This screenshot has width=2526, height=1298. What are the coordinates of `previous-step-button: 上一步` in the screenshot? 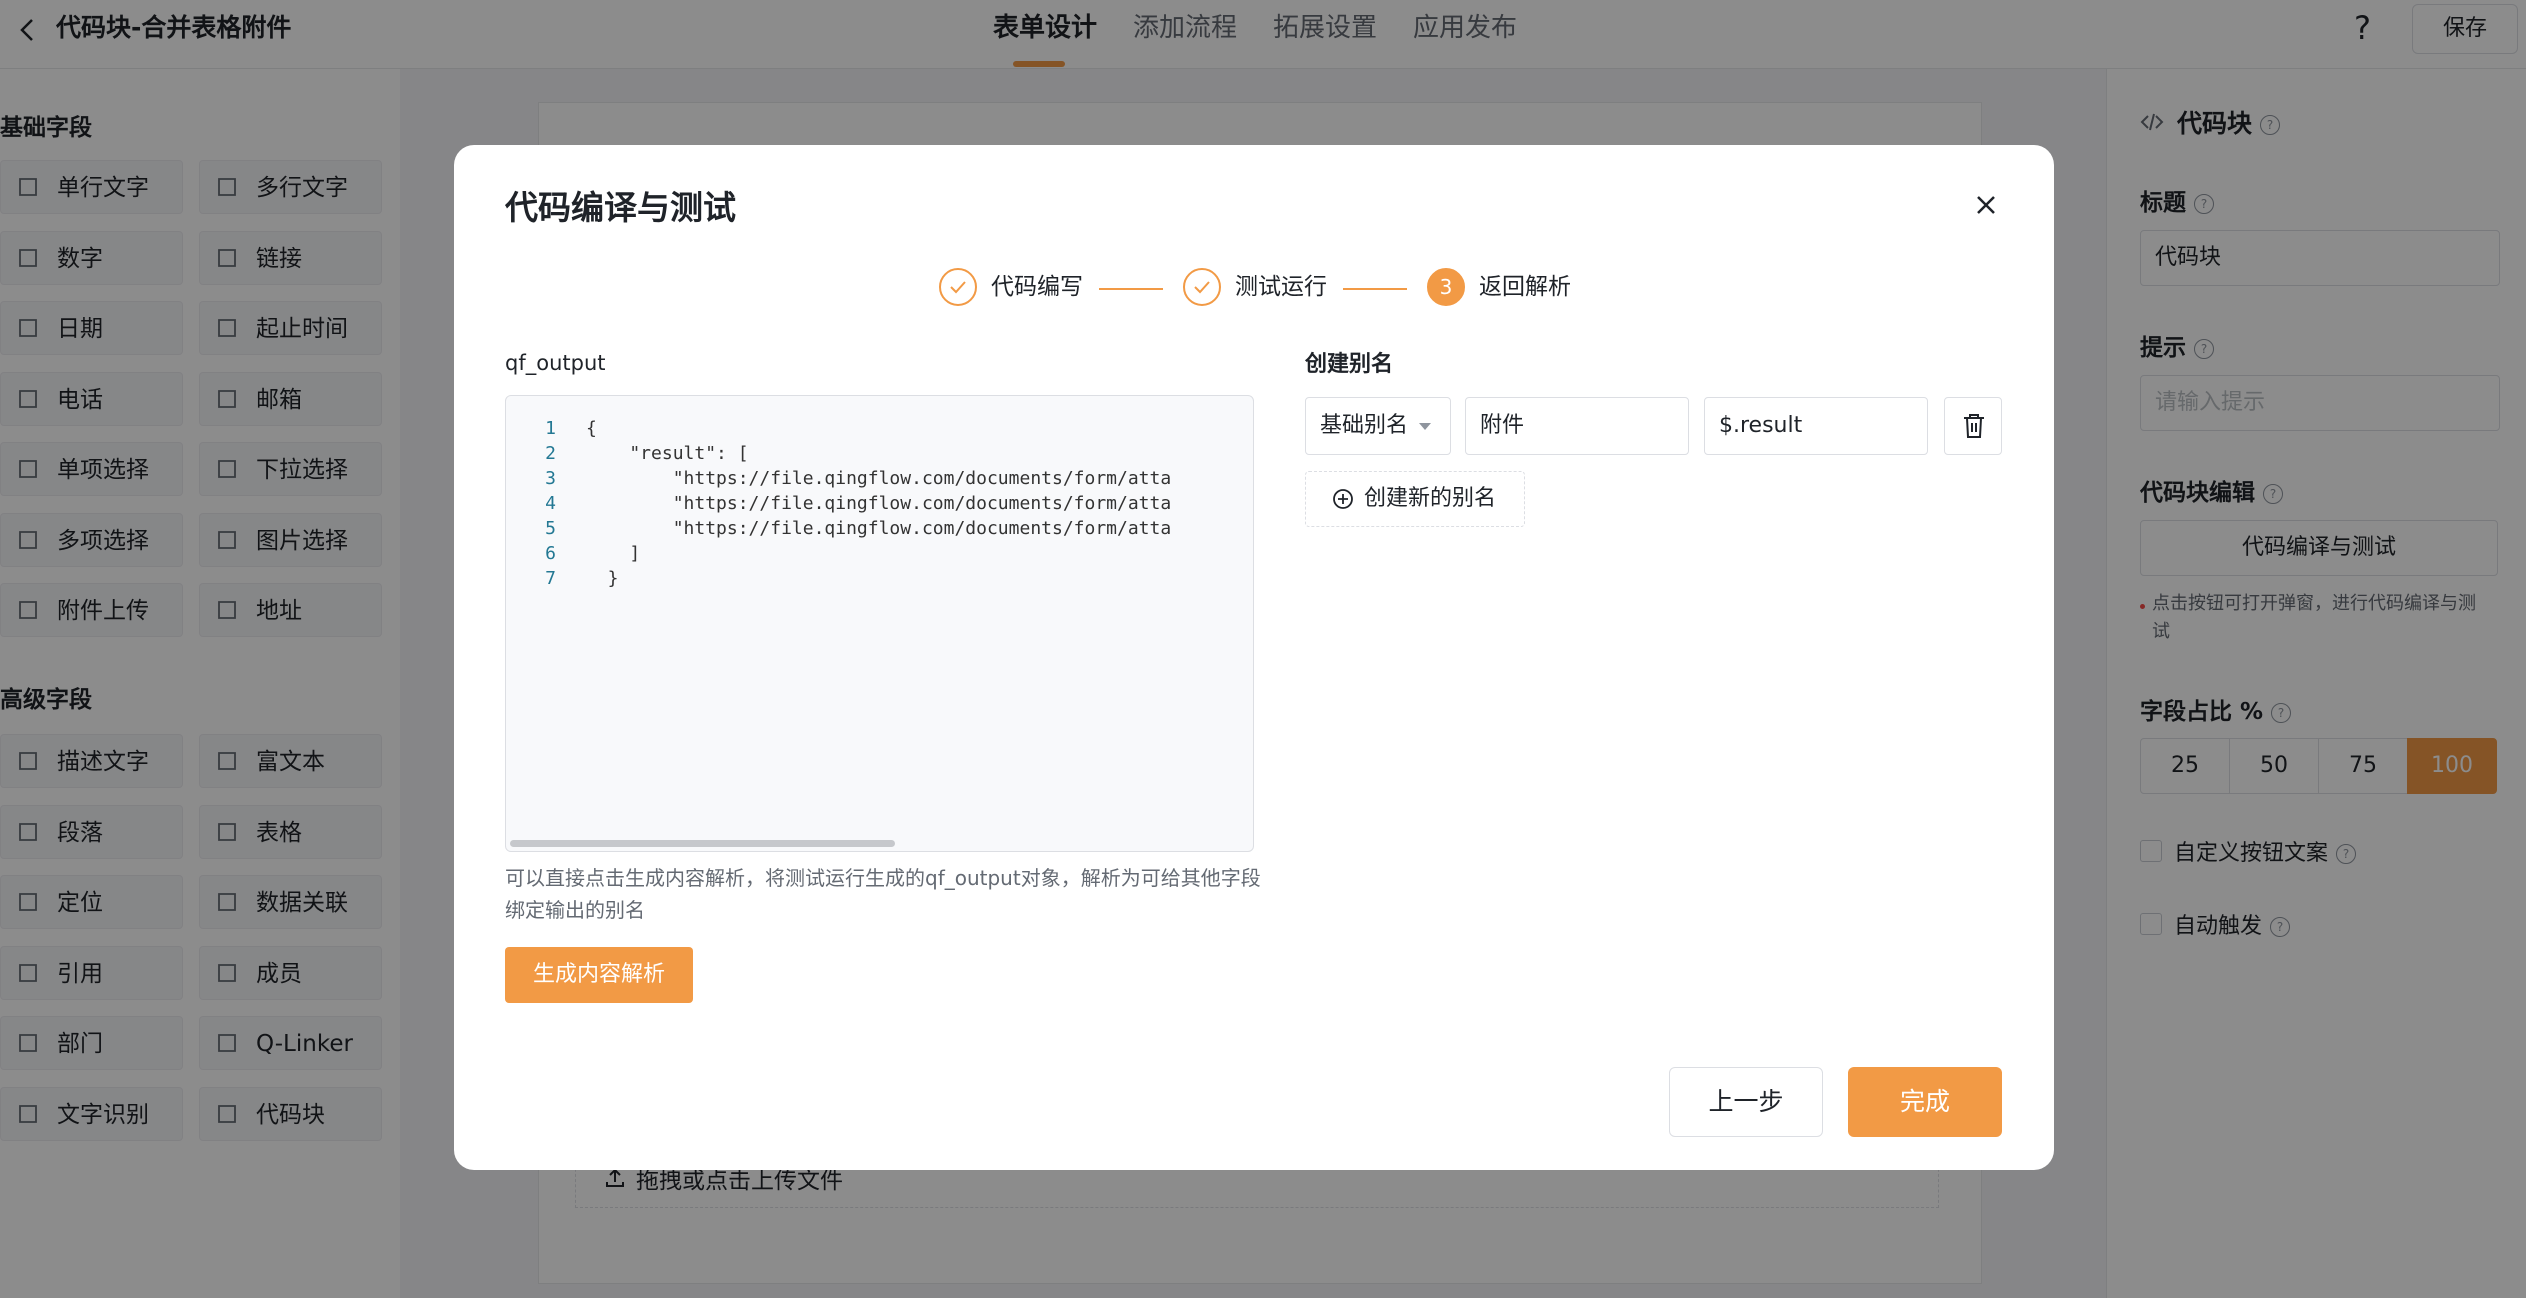 It's located at (1746, 1102).